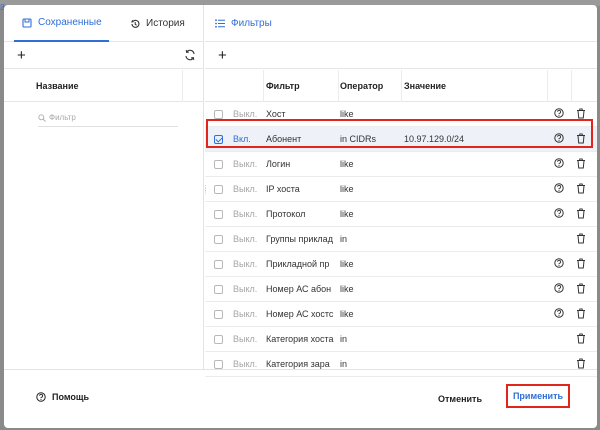 This screenshot has width=600, height=430. Describe the element at coordinates (401, 56) in the screenshot. I see `filters-toolbar: +` at that location.